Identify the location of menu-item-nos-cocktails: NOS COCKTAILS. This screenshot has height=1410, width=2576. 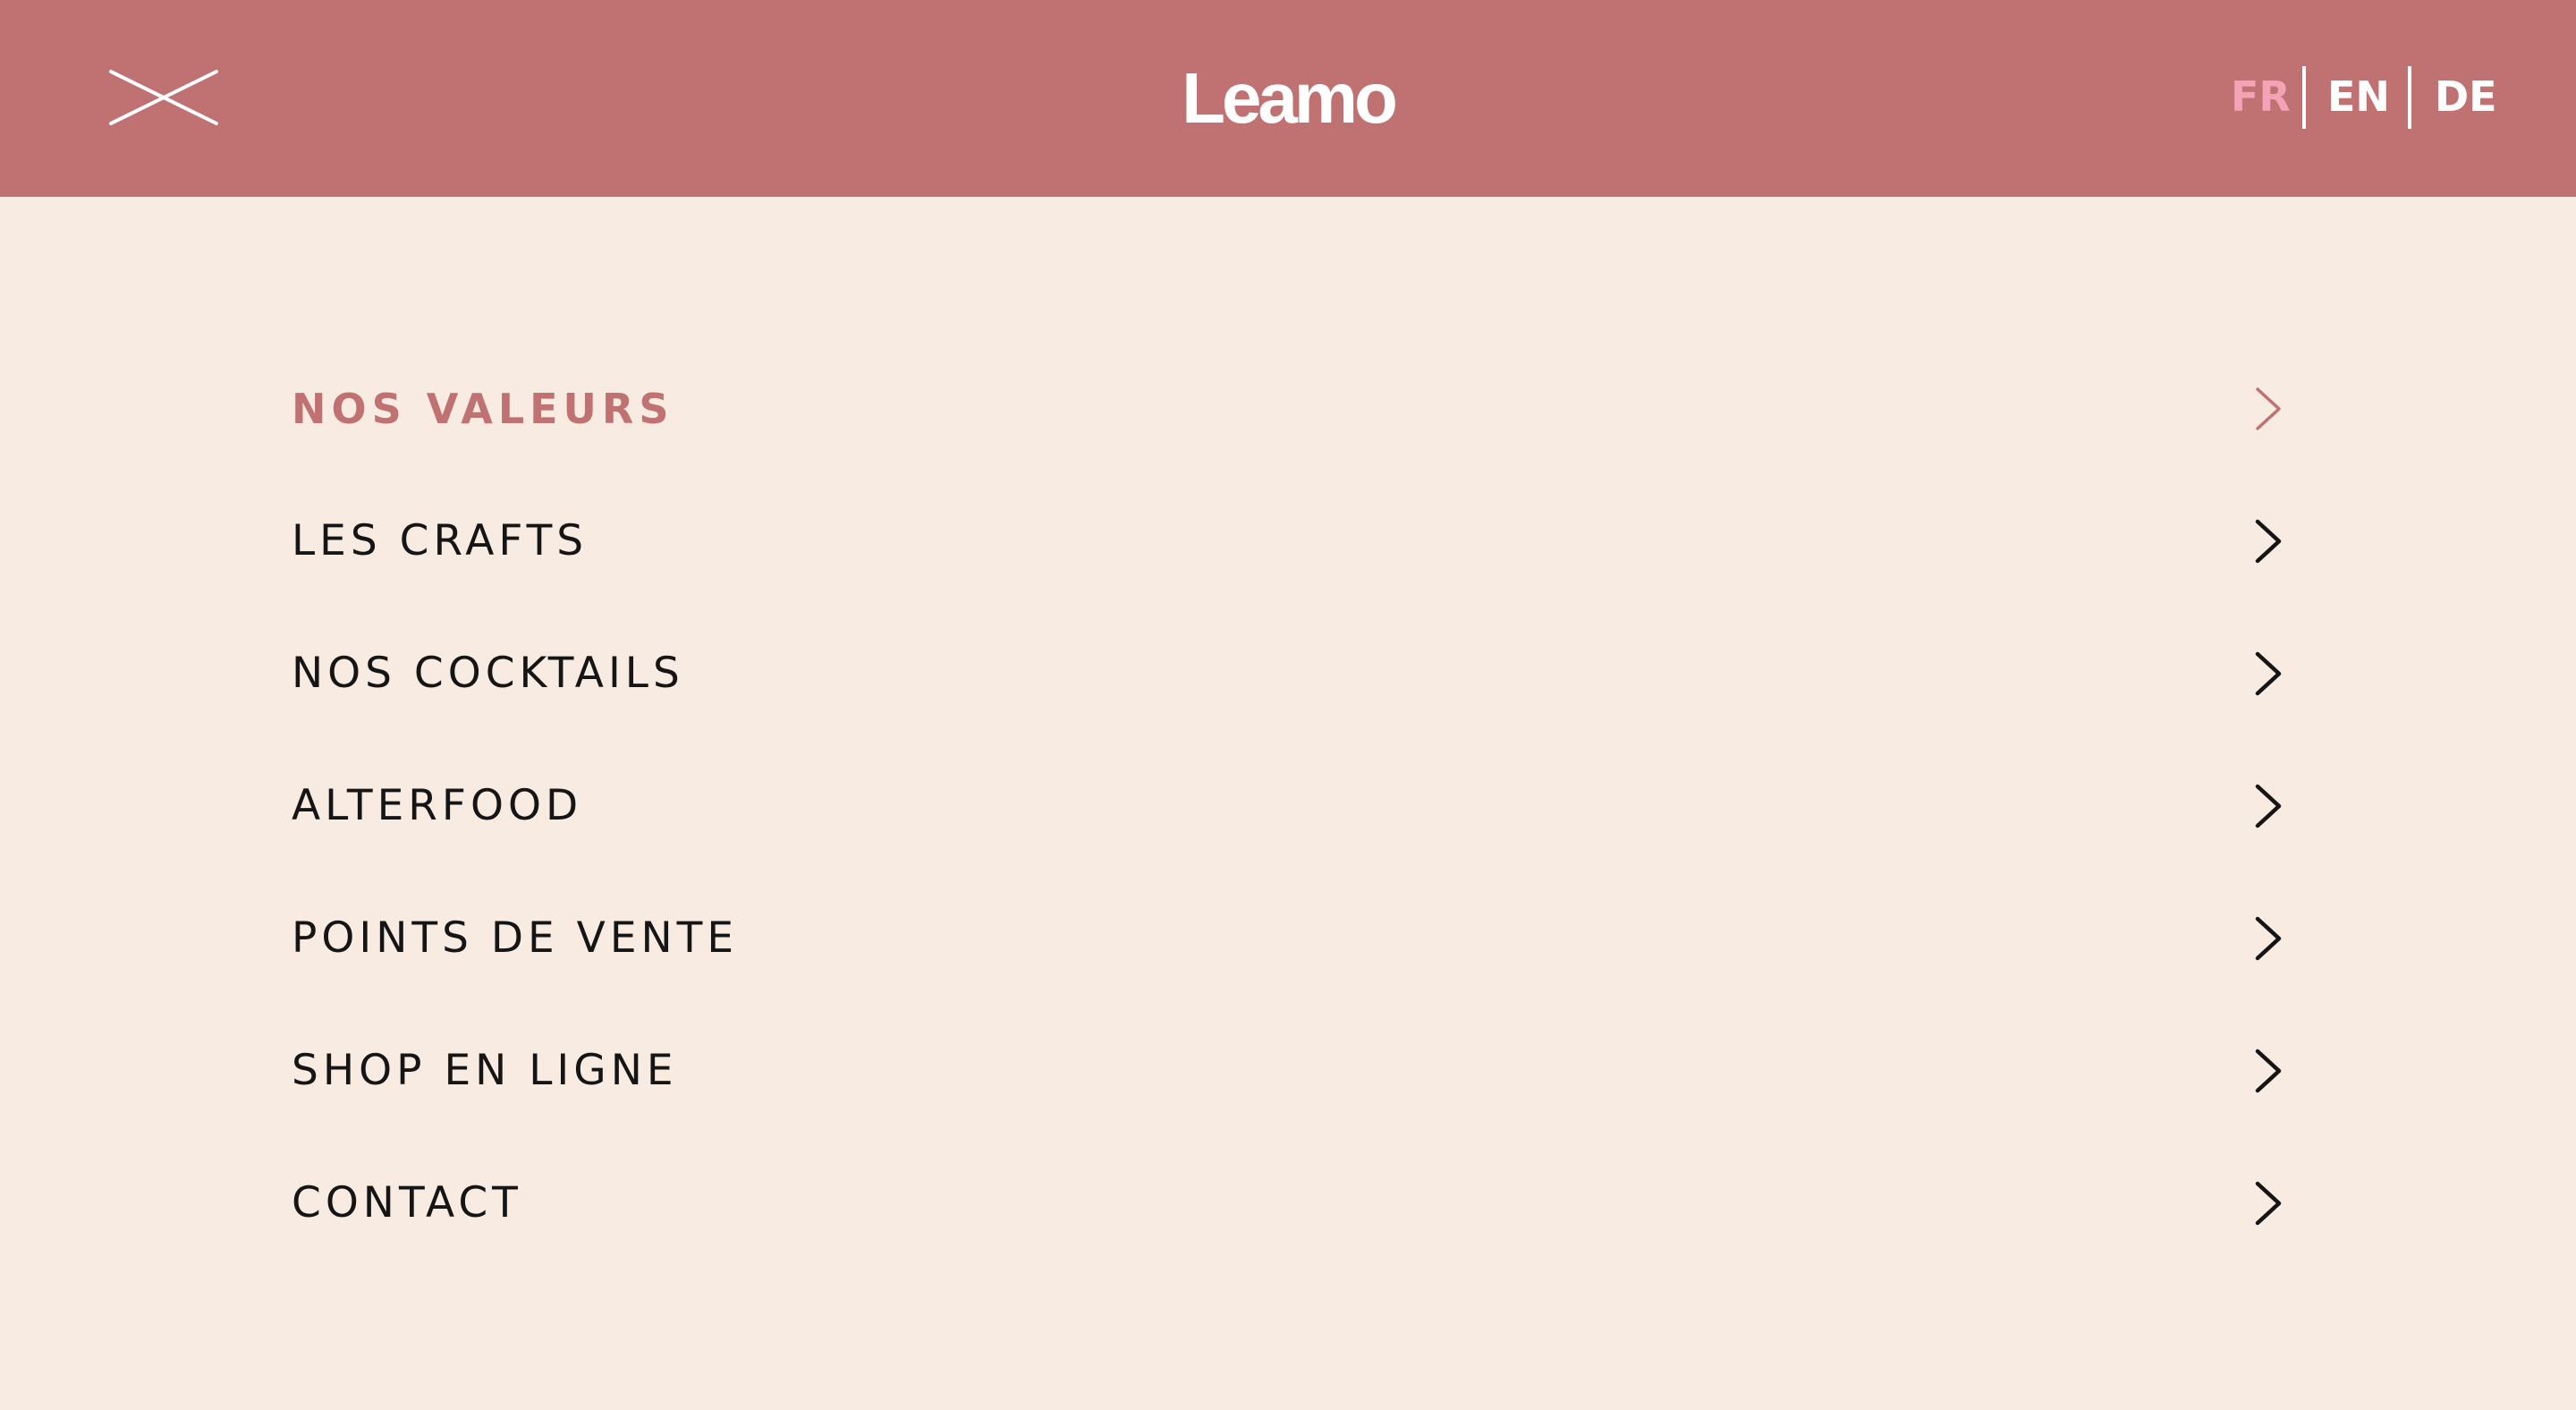
(1293, 673).